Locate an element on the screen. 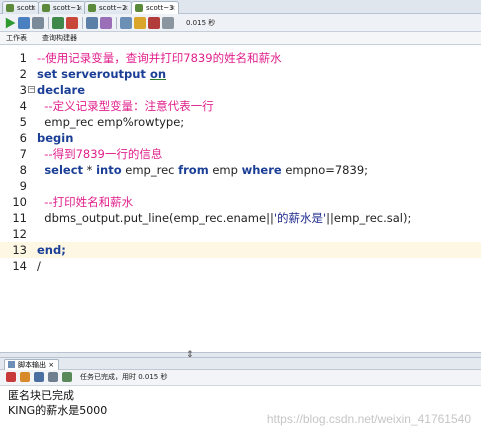 The image size is (481, 437). print-icon is located at coordinates (53, 377).